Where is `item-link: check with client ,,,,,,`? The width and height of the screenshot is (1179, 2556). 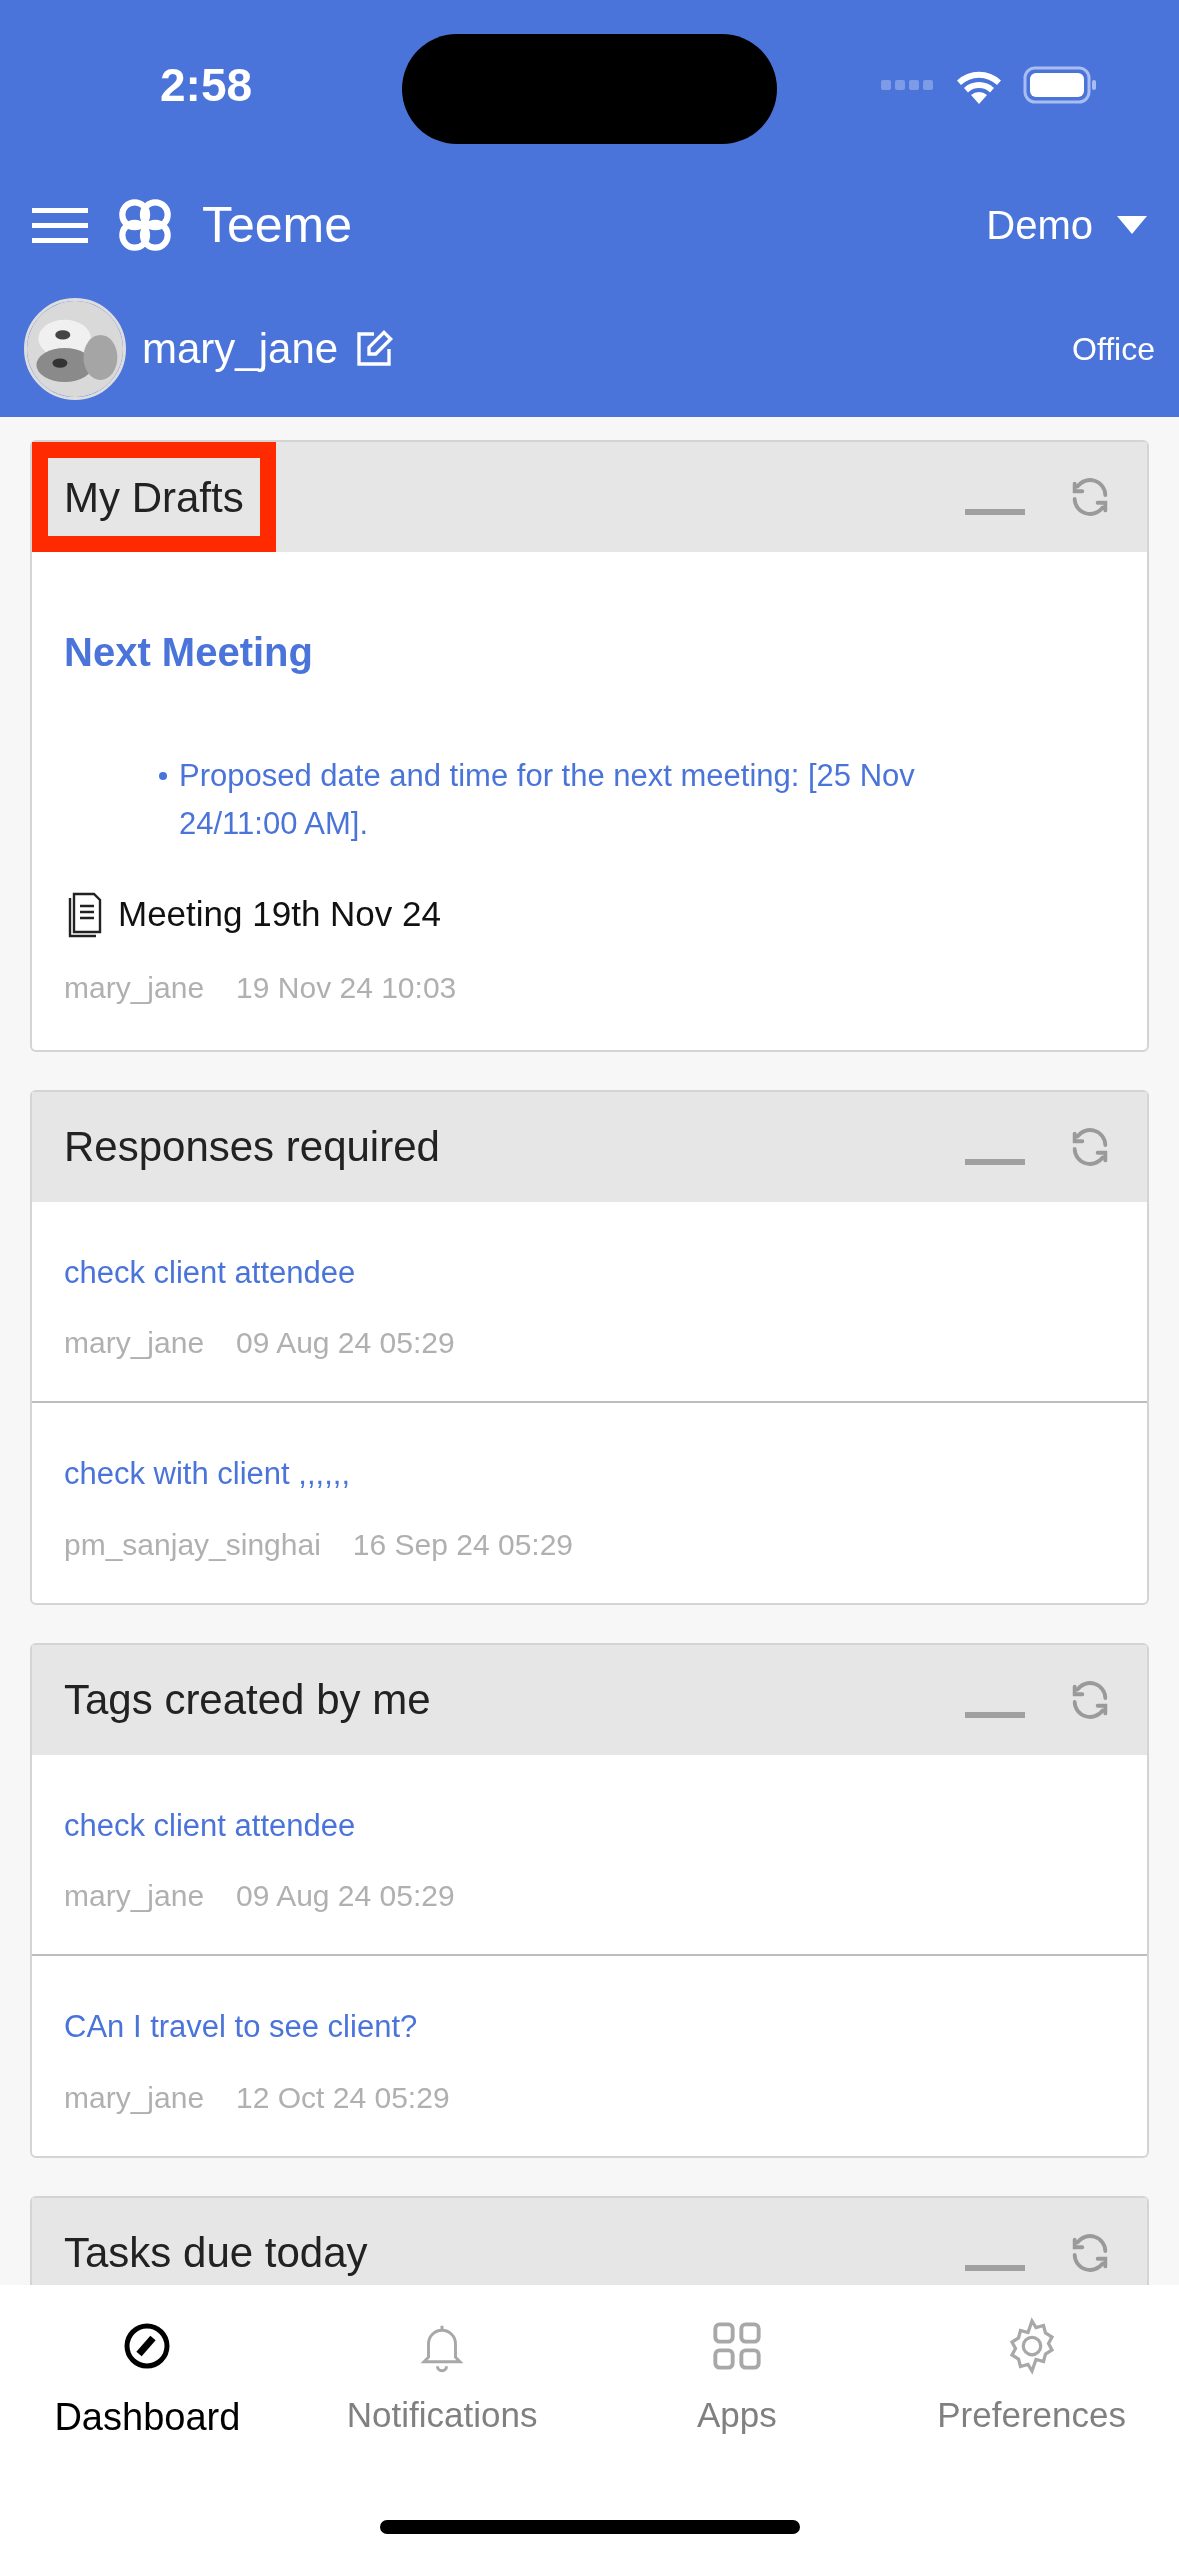 item-link: check with client ,,,,,, is located at coordinates (589, 1474).